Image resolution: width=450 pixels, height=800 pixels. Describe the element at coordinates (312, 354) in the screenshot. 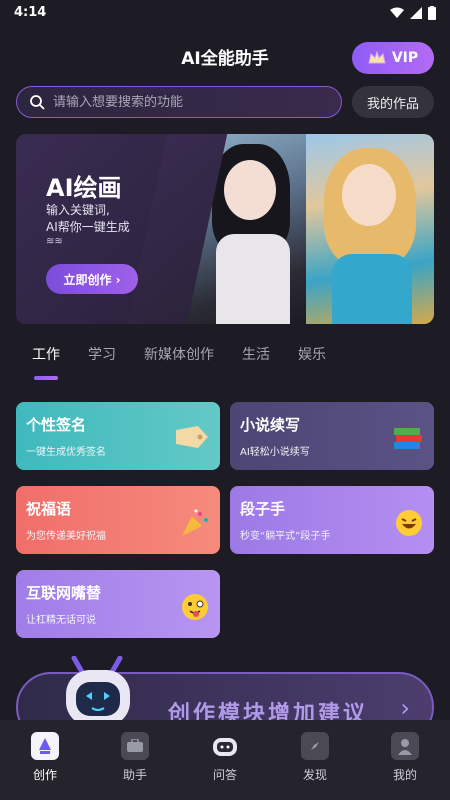

I see `tab-entertainment: 娱乐` at that location.